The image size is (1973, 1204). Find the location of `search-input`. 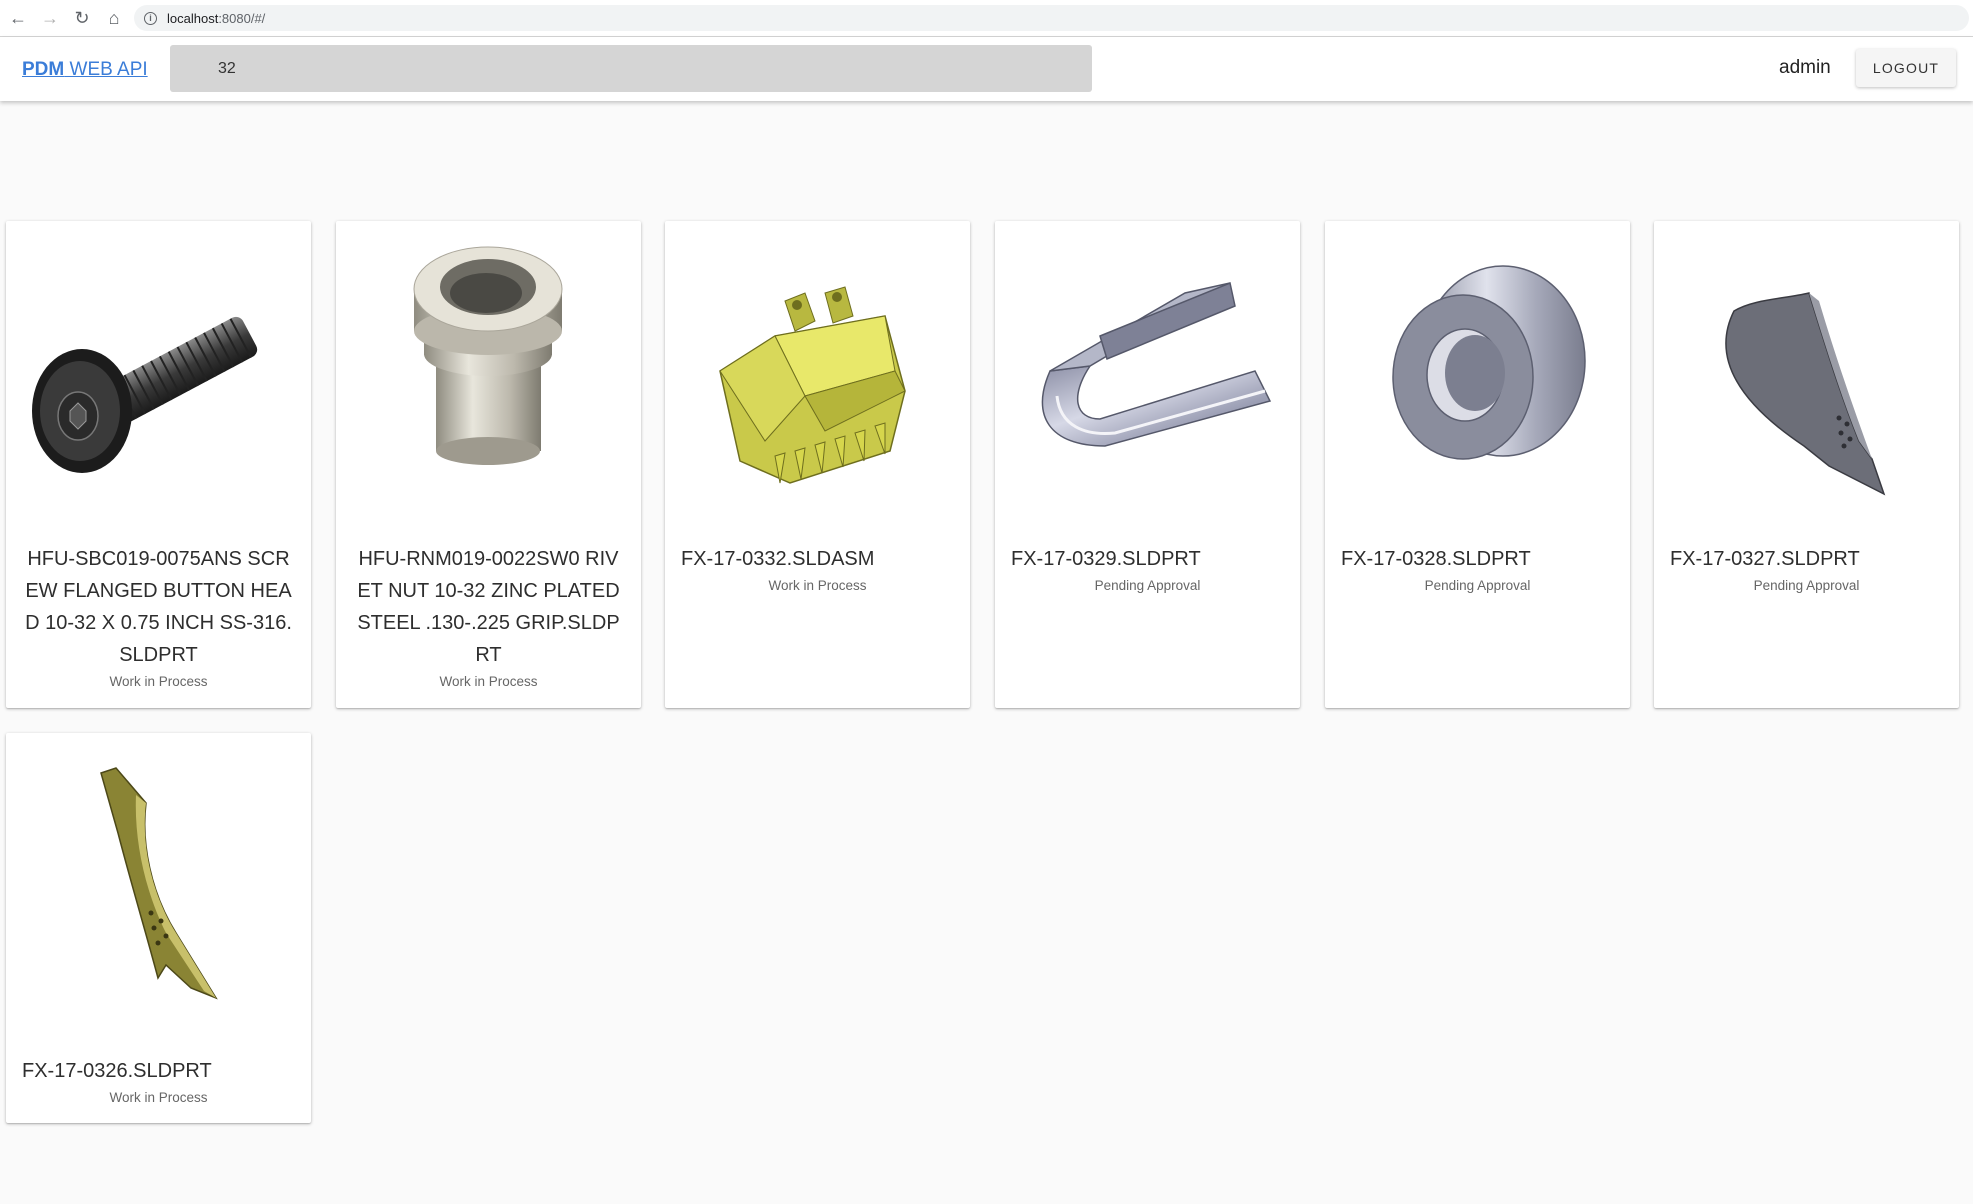

search-input is located at coordinates (631, 68).